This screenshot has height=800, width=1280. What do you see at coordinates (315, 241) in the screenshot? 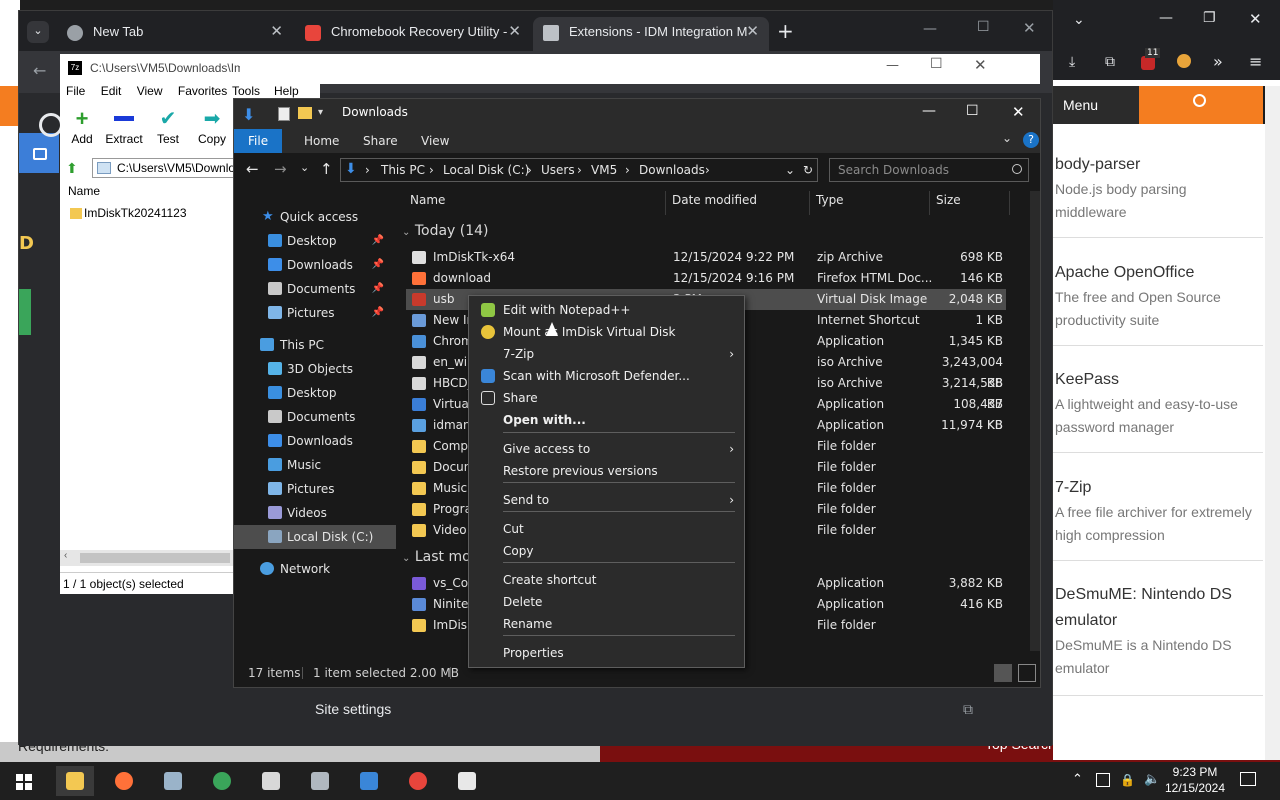
I see `nav-desktop: Desktop 📌` at bounding box center [315, 241].